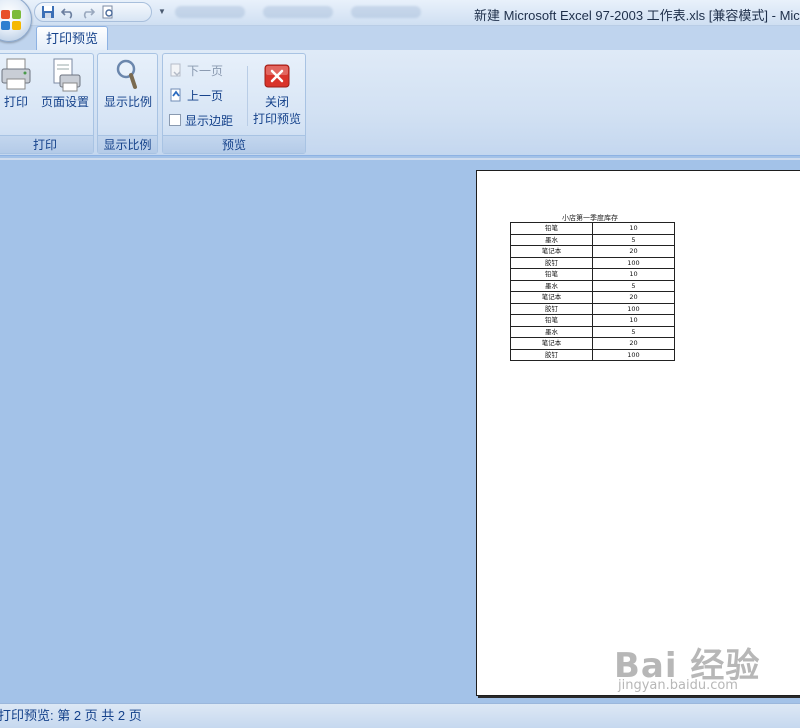  Describe the element at coordinates (247, 96) in the screenshot. I see `preview-separator` at that location.